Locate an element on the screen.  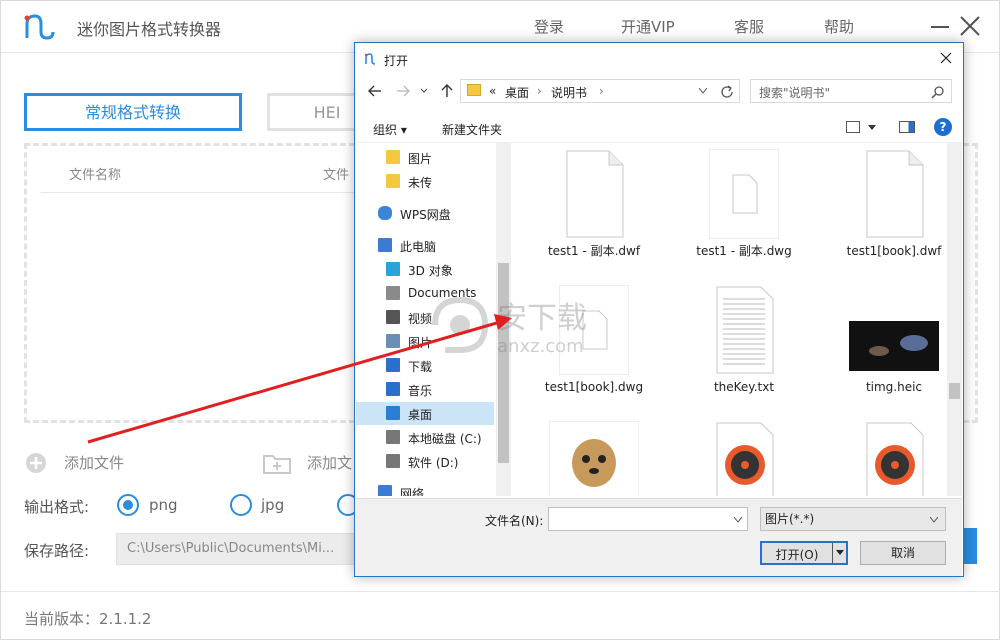
content-scrollbar is located at coordinates (954, 319).